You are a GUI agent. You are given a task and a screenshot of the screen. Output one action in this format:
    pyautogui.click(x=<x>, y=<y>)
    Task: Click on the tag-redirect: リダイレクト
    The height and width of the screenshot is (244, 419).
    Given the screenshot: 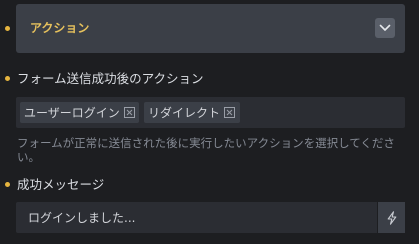 What is the action you would take?
    pyautogui.click(x=192, y=112)
    